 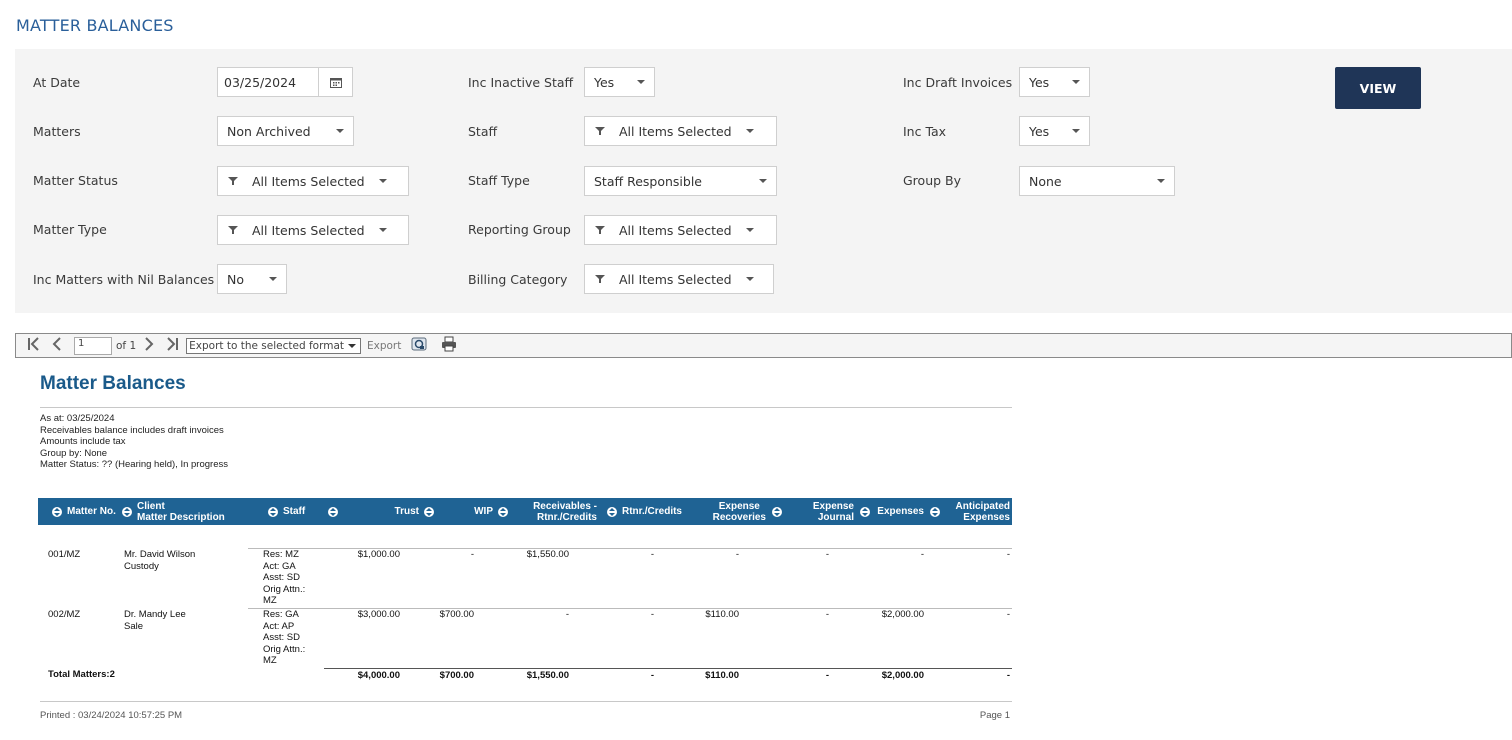 What do you see at coordinates (260, 82) in the screenshot?
I see `at-date-value: 03/25/2024` at bounding box center [260, 82].